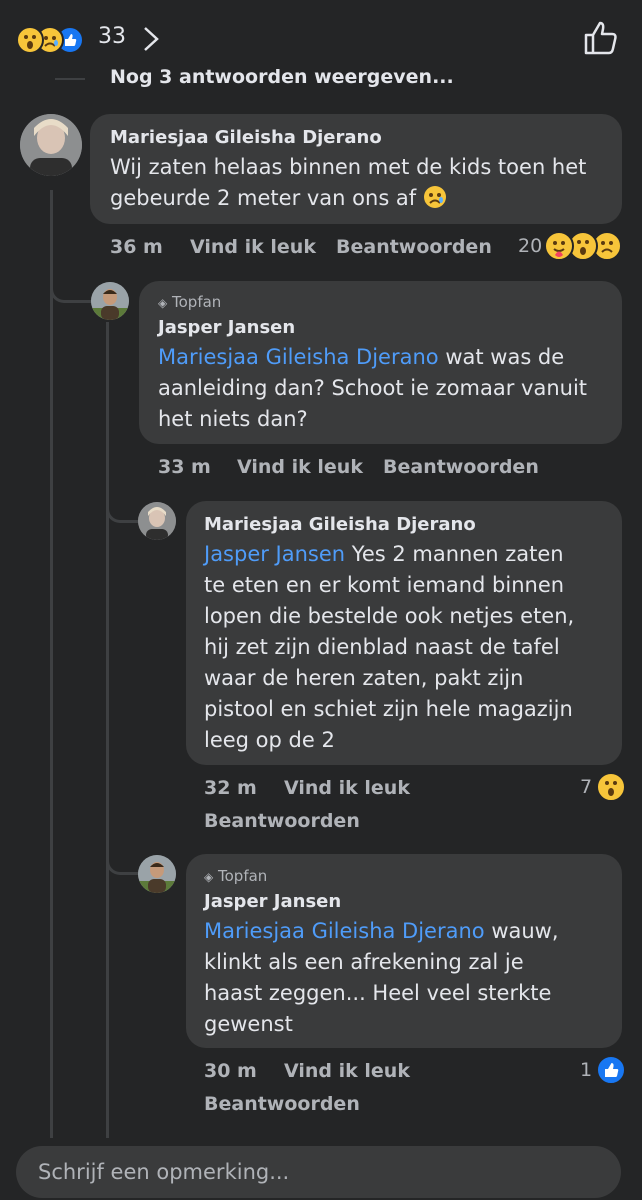 This screenshot has width=642, height=1200. I want to click on comment-reaction-count: 7, so click(586, 787).